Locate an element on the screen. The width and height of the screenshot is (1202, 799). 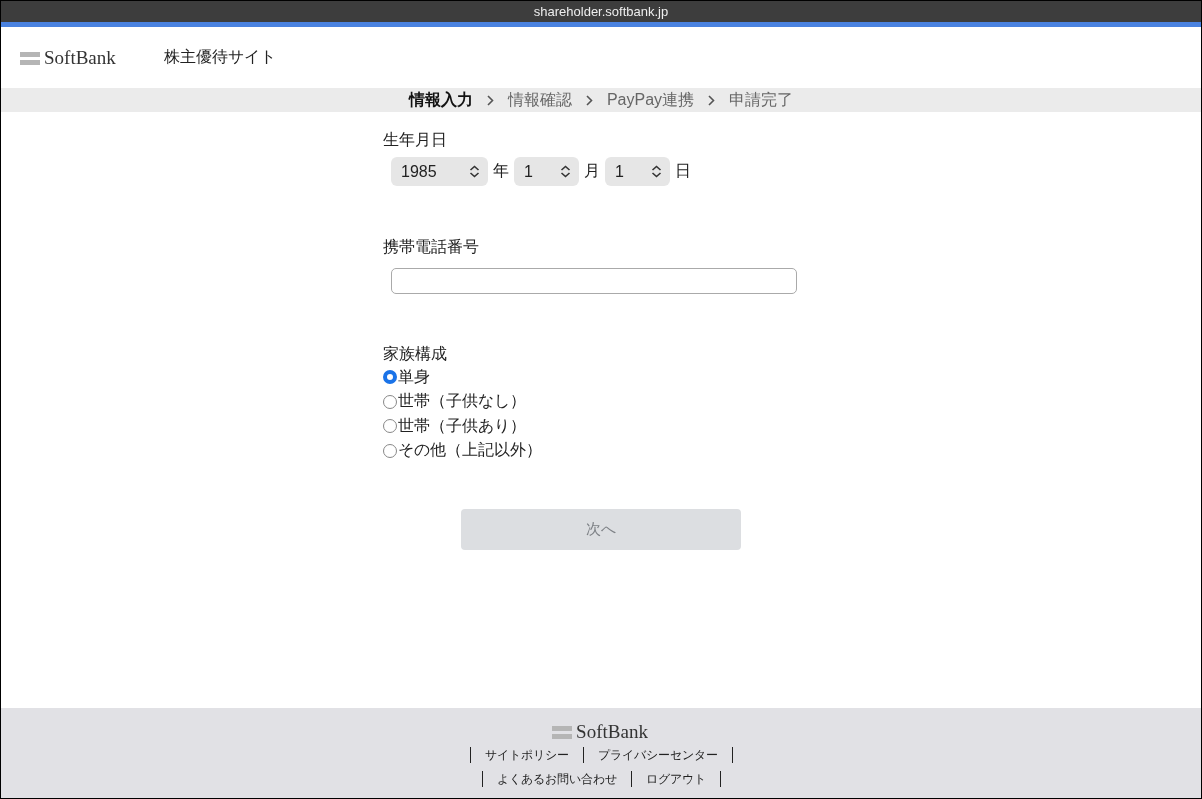
field-label: 家族構成 is located at coordinates (415, 354).